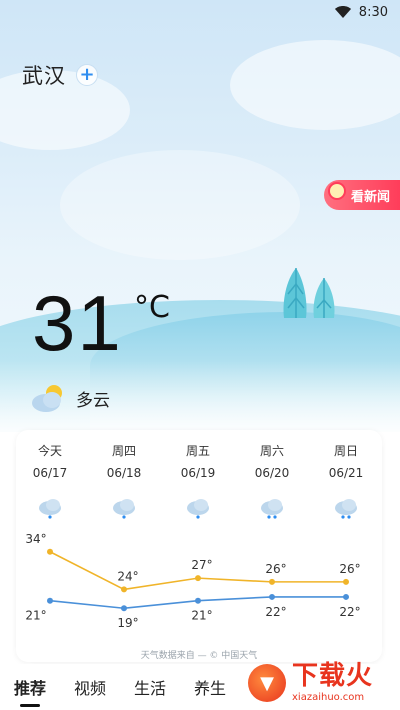 This screenshot has height=710, width=400. What do you see at coordinates (309, 293) in the screenshot?
I see `bamboo-shoot-illustration` at bounding box center [309, 293].